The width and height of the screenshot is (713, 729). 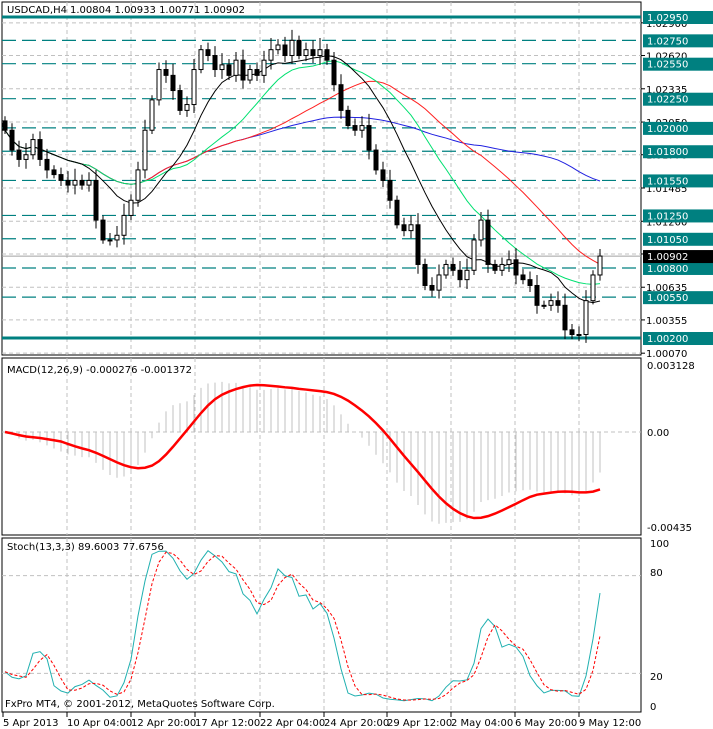 I want to click on level-label: 1.00200, so click(x=667, y=339).